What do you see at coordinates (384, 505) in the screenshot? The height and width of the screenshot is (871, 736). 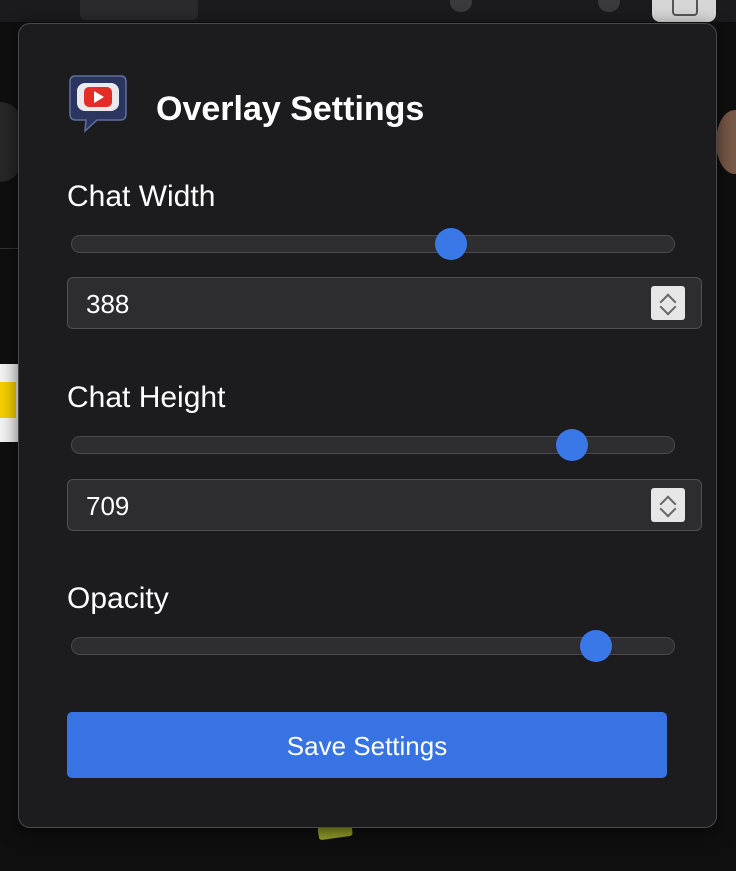 I see `chat-height-input: 709` at bounding box center [384, 505].